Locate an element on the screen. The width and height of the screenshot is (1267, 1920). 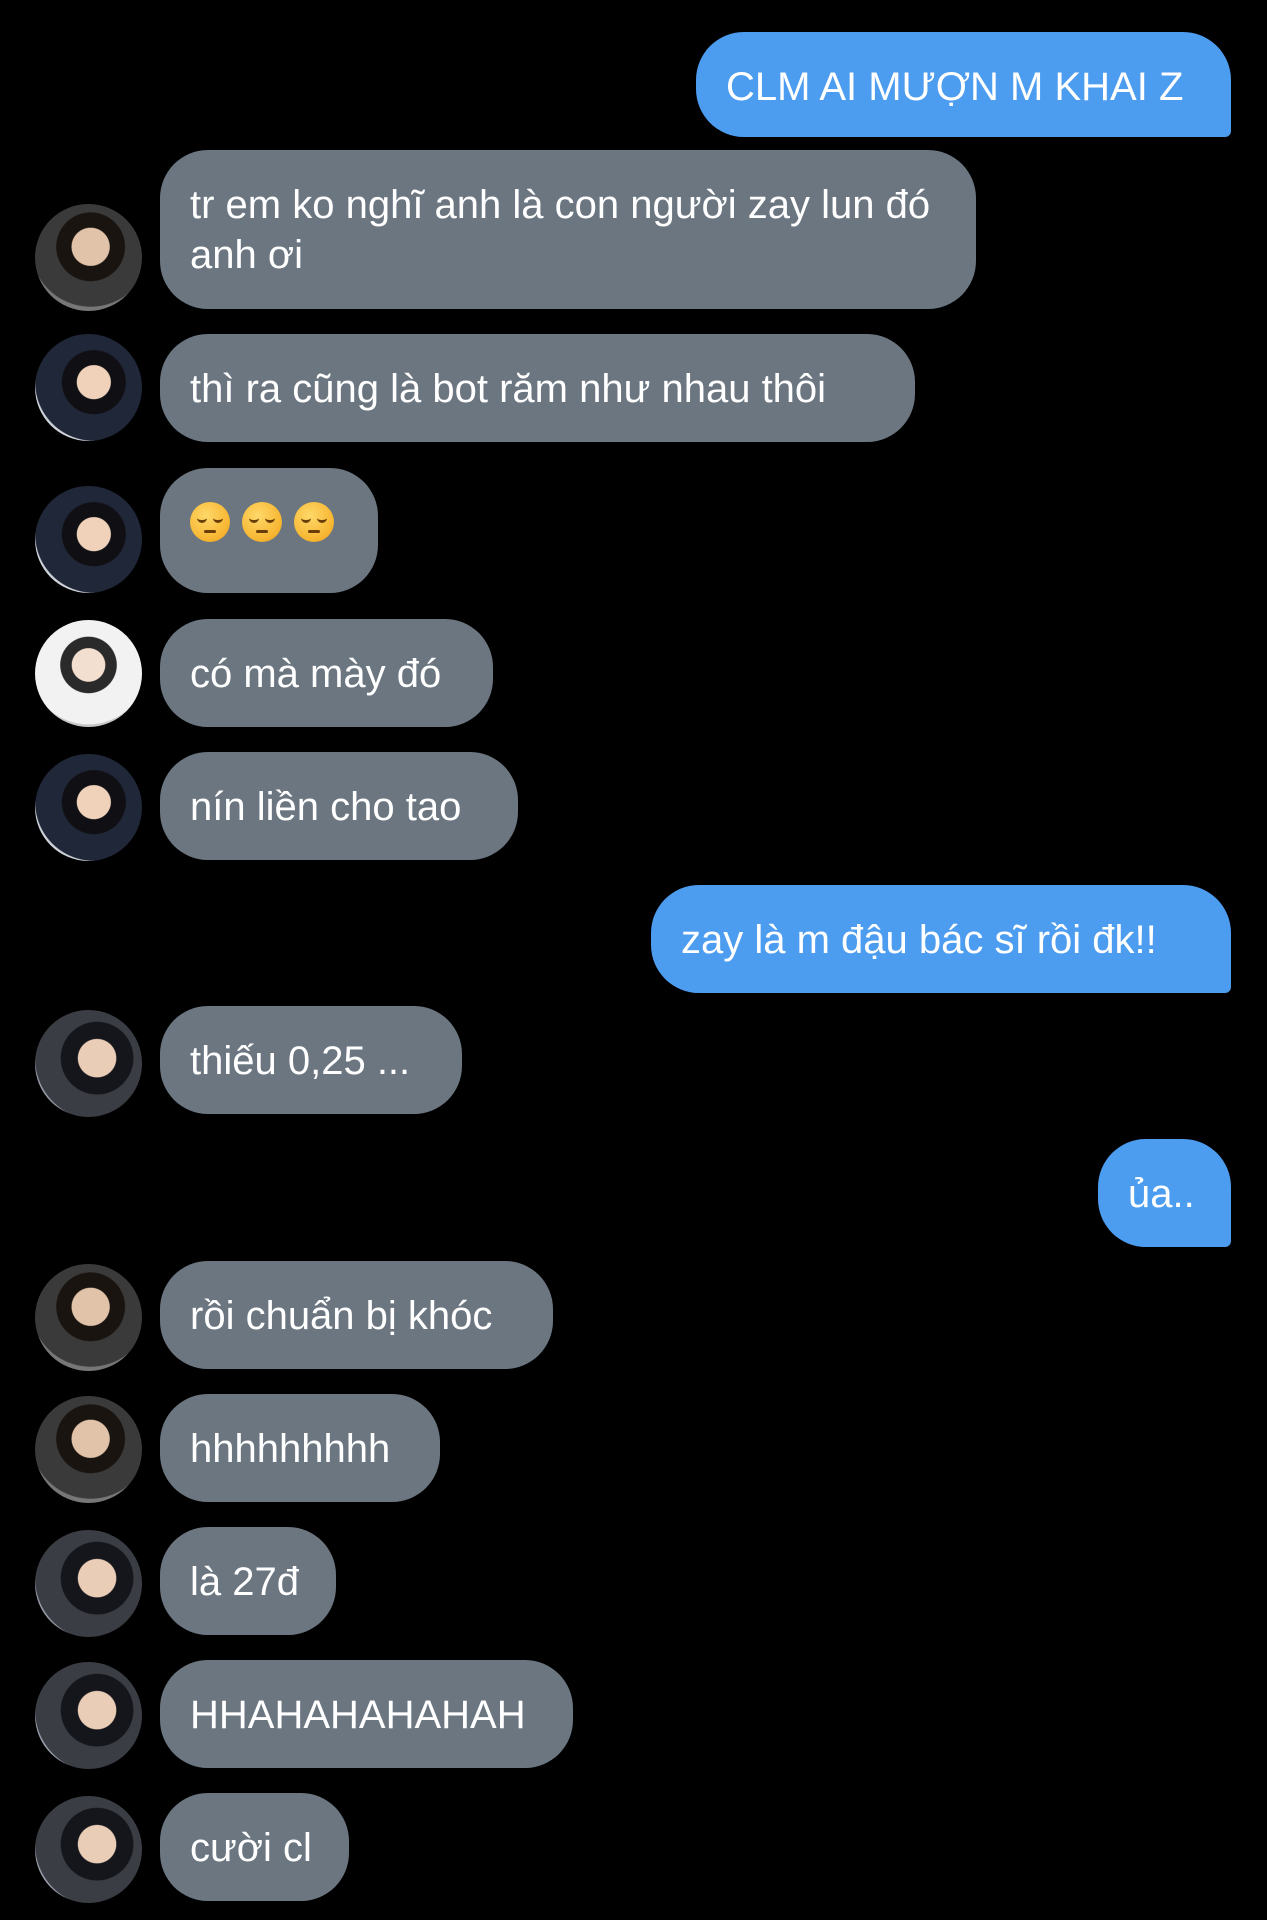
message-text: có mà mày đó is located at coordinates (316, 674).